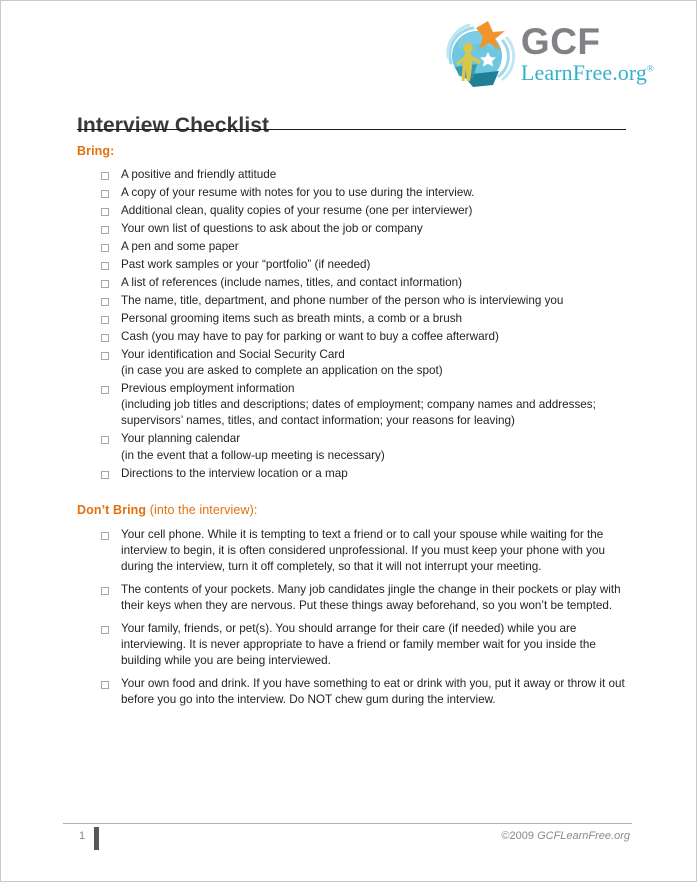 This screenshot has width=697, height=882. I want to click on section-heading-dont-bring: Don’t Bring (into the interview):, so click(351, 510).